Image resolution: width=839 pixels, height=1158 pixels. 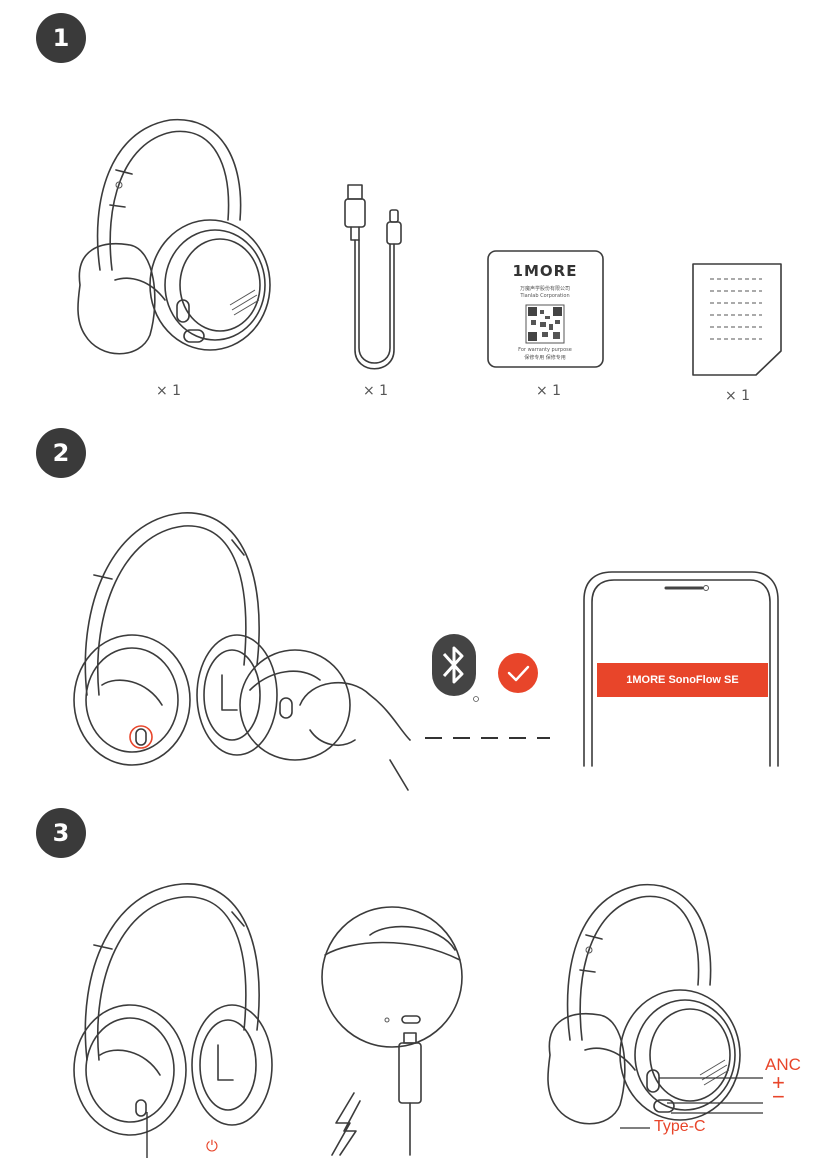 What do you see at coordinates (778, 1096) in the screenshot?
I see `volume-down-label: −` at bounding box center [778, 1096].